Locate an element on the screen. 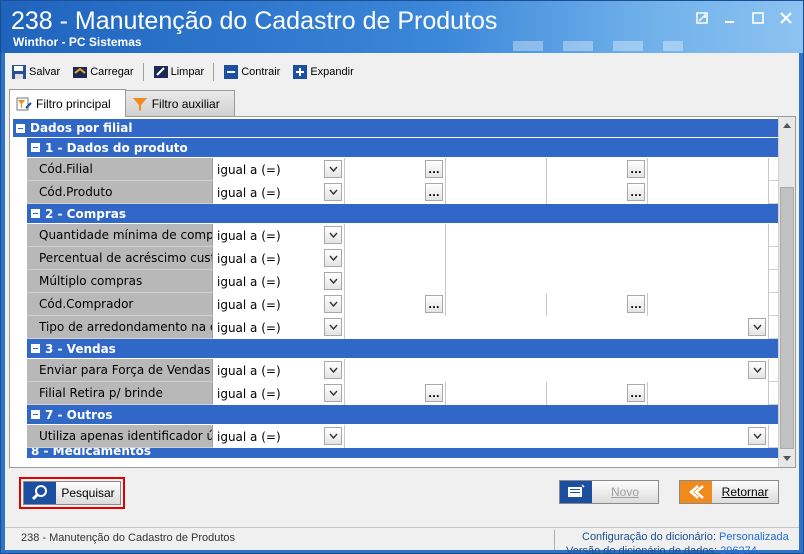 The height and width of the screenshot is (554, 804). group-title: 1 - Dados do produto is located at coordinates (116, 147).